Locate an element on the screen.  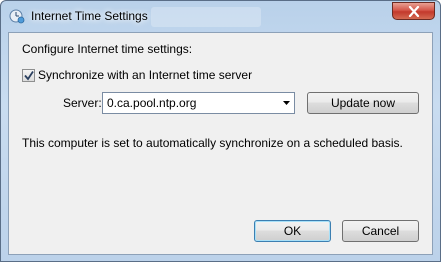
sync-checkbox-label: Synchronize with an Internet time server is located at coordinates (145, 75).